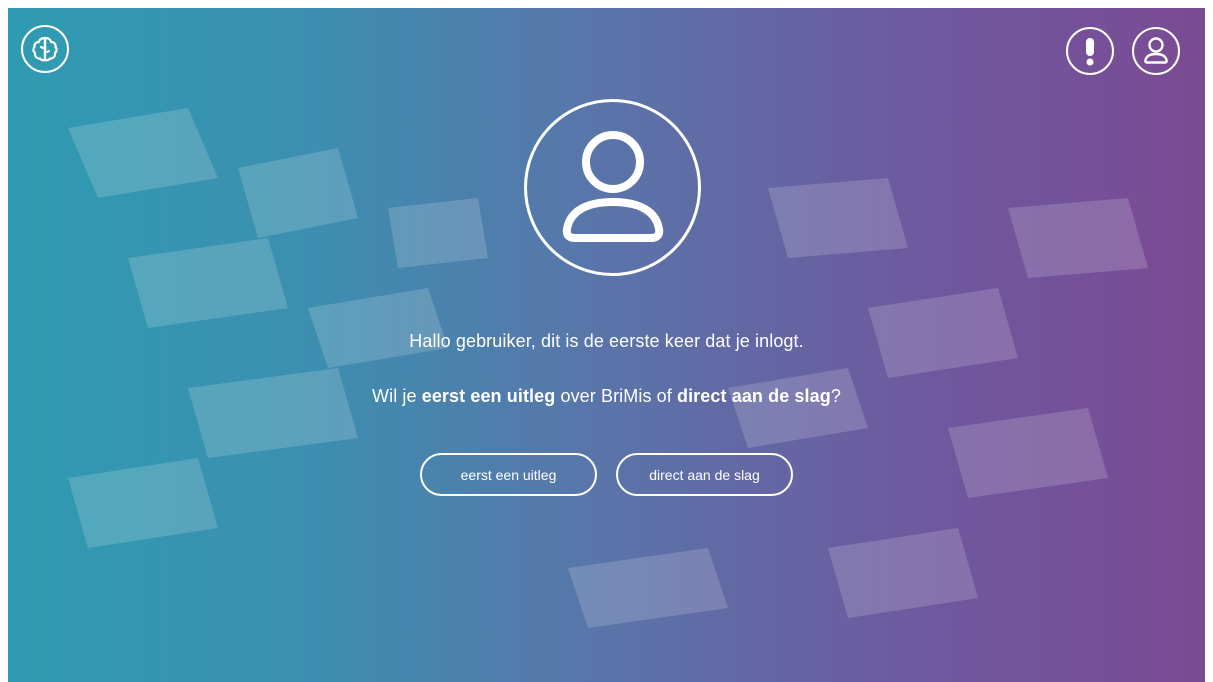 The width and height of the screenshot is (1213, 682). What do you see at coordinates (397, 396) in the screenshot?
I see `question-prefix: Wil je` at bounding box center [397, 396].